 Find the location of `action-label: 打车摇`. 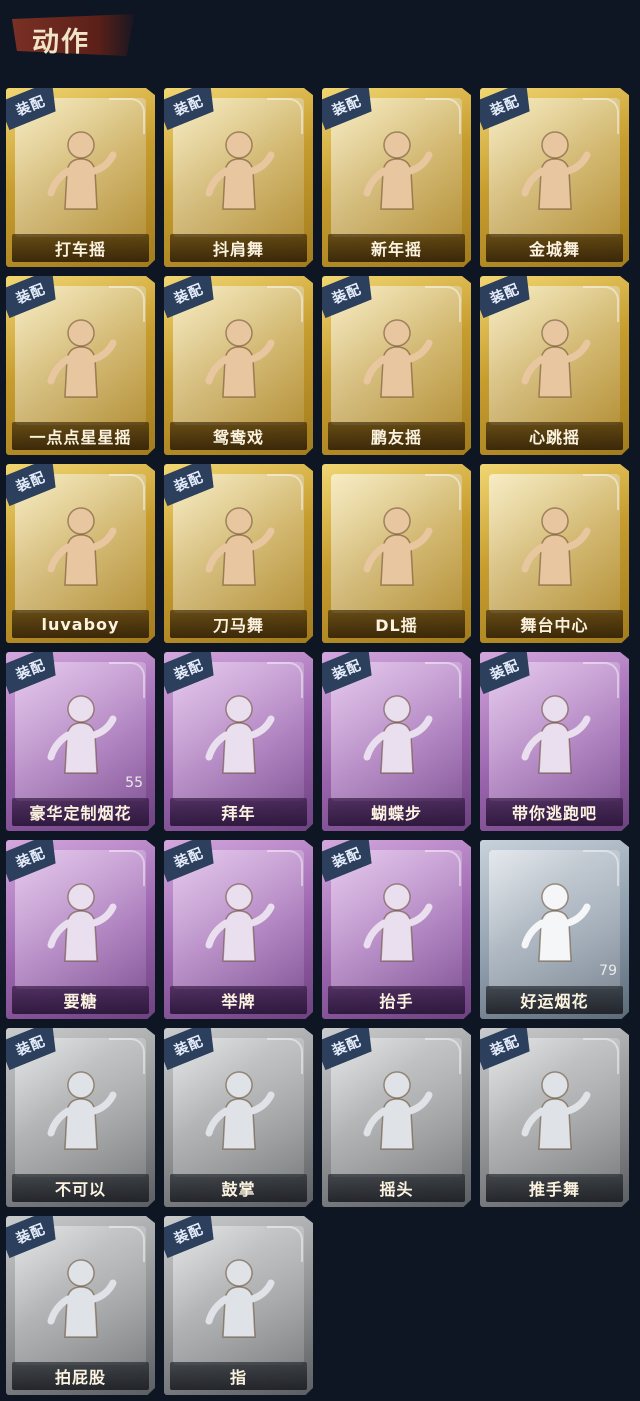

action-label: 打车摇 is located at coordinates (80, 249).